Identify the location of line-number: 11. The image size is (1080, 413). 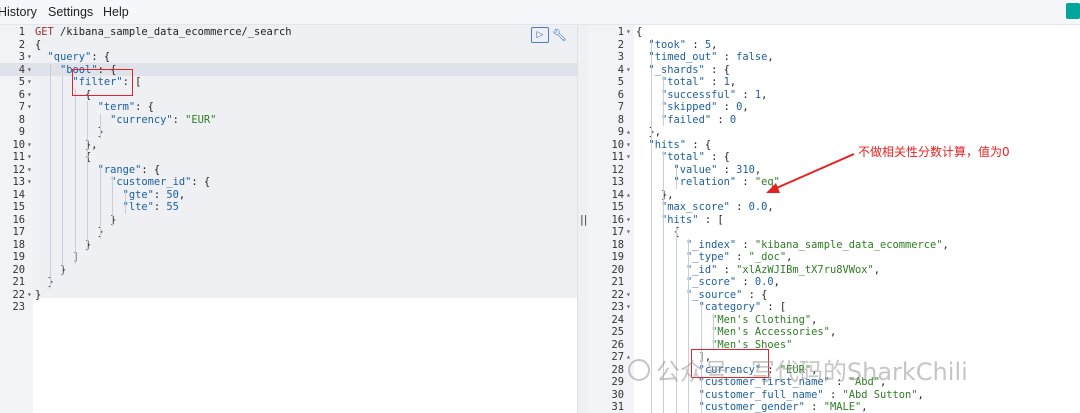
(617, 157).